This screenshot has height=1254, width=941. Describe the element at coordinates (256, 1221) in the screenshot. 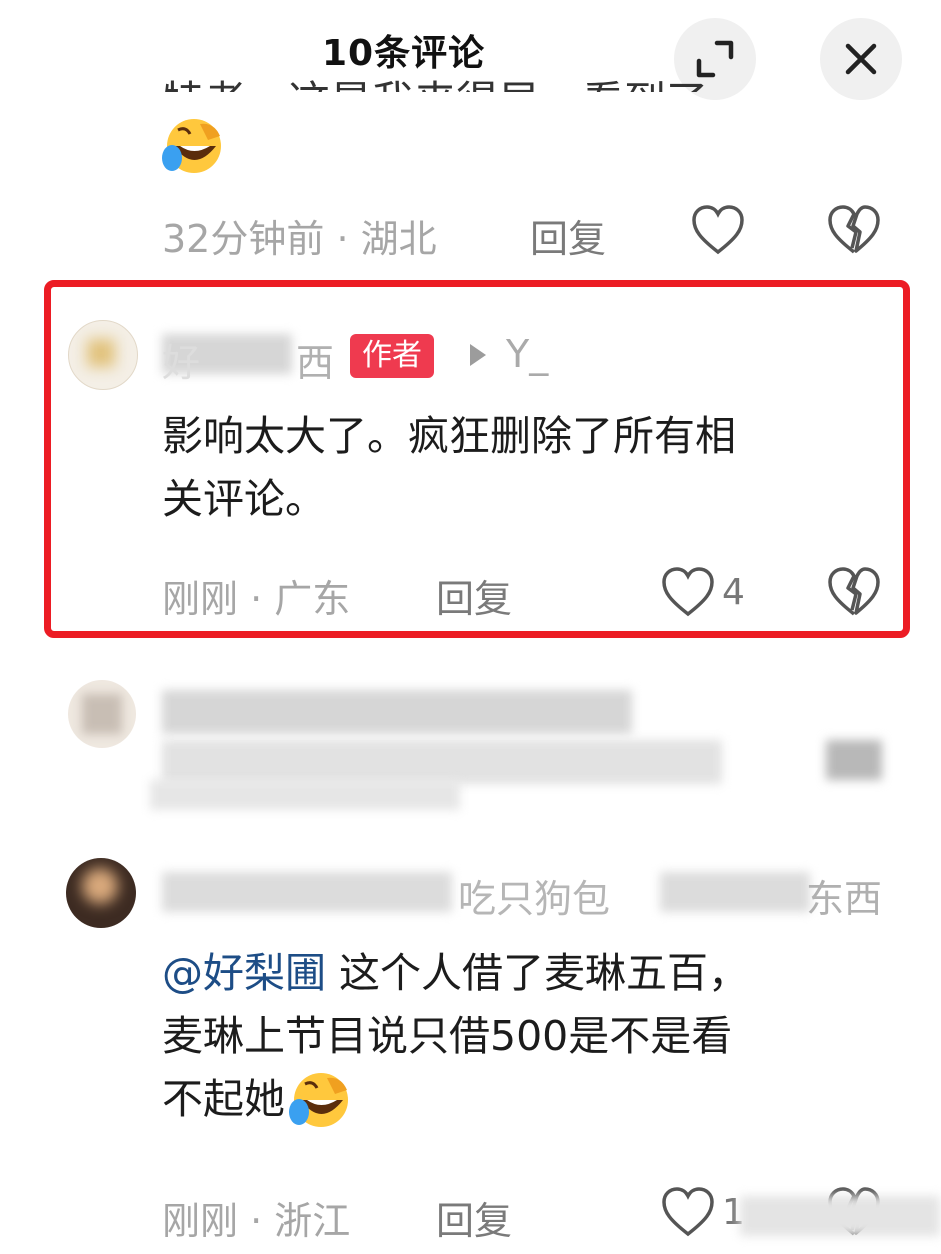

I see `comment-time: 刚刚 · 浙江` at that location.